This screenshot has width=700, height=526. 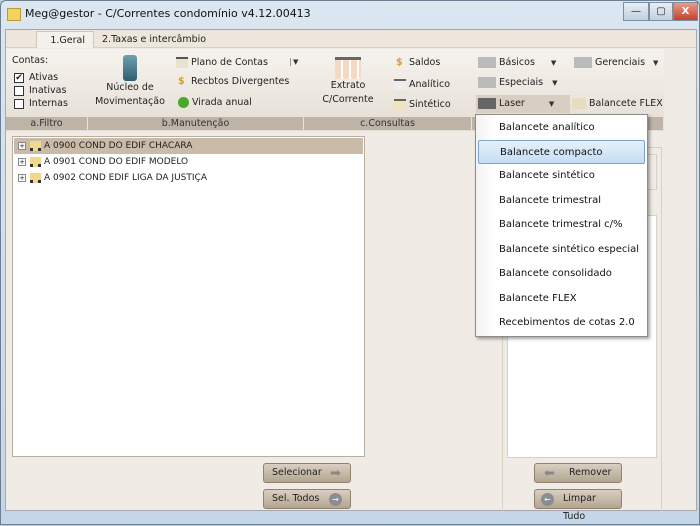 What do you see at coordinates (351, 39) in the screenshot?
I see `tab-strip: 1.Geral 2.Taxas e intercâmbio` at bounding box center [351, 39].